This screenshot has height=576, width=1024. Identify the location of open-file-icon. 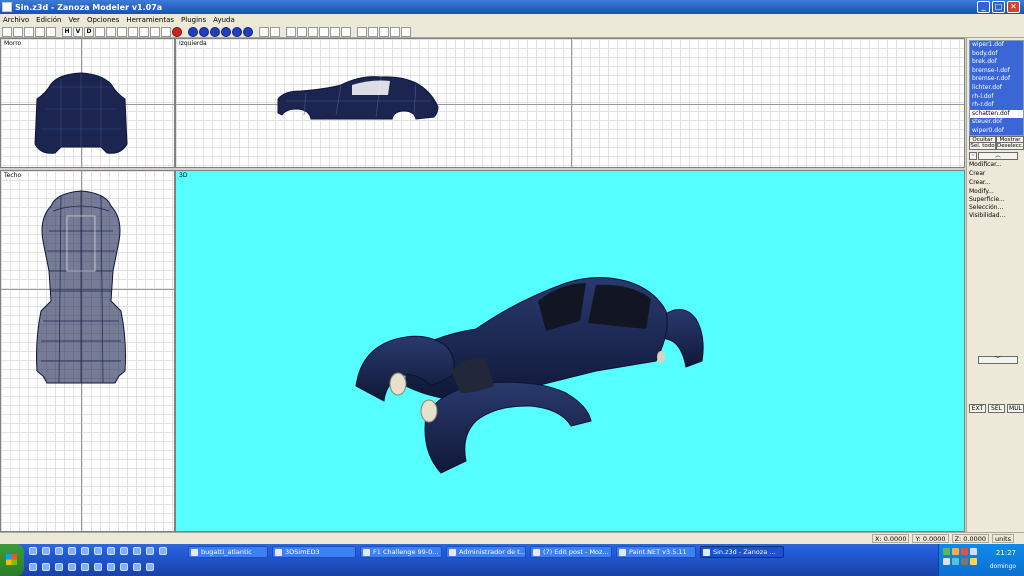
(18, 31).